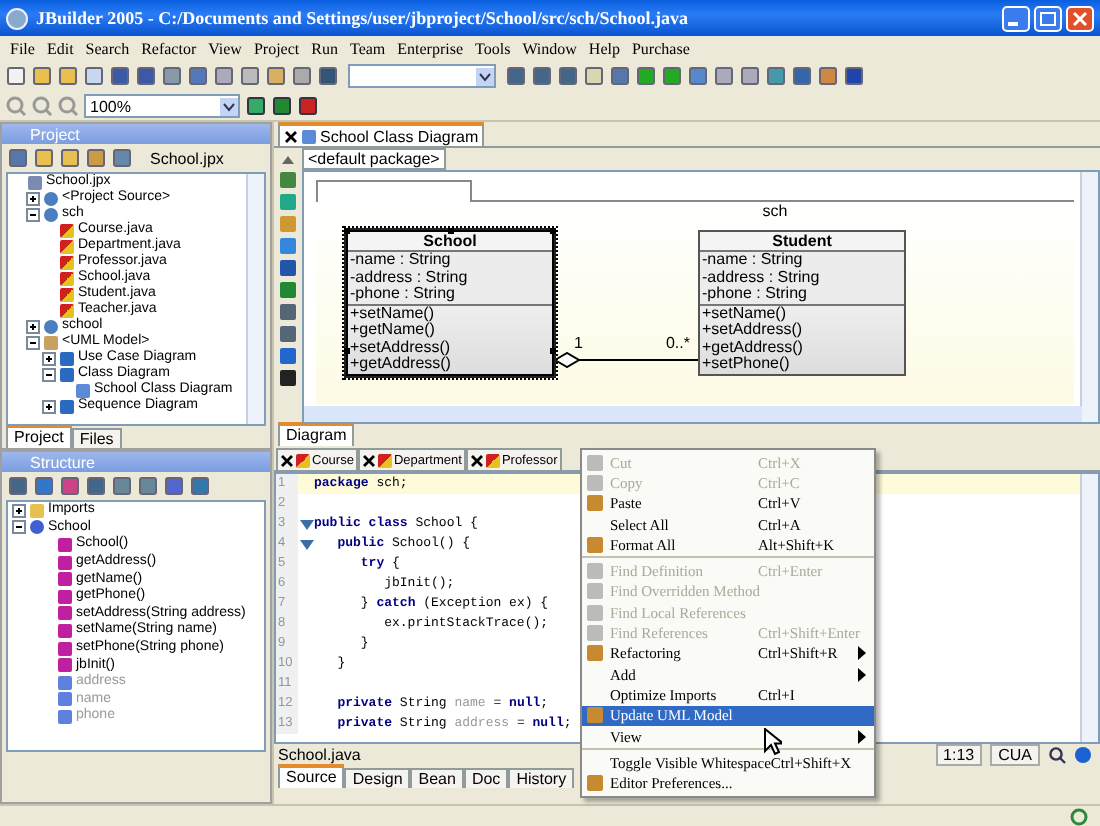  I want to click on package-name: sch, so click(775, 212).